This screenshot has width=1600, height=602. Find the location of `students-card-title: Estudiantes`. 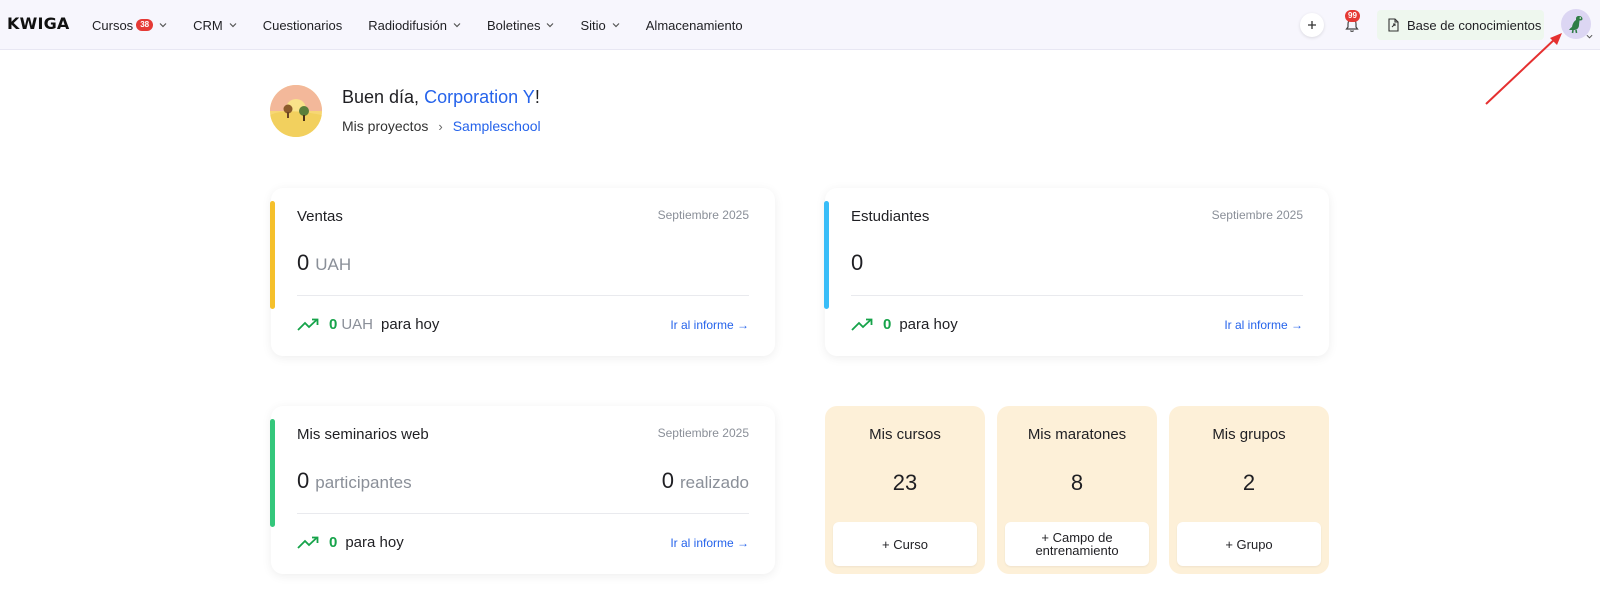

students-card-title: Estudiantes is located at coordinates (890, 216).